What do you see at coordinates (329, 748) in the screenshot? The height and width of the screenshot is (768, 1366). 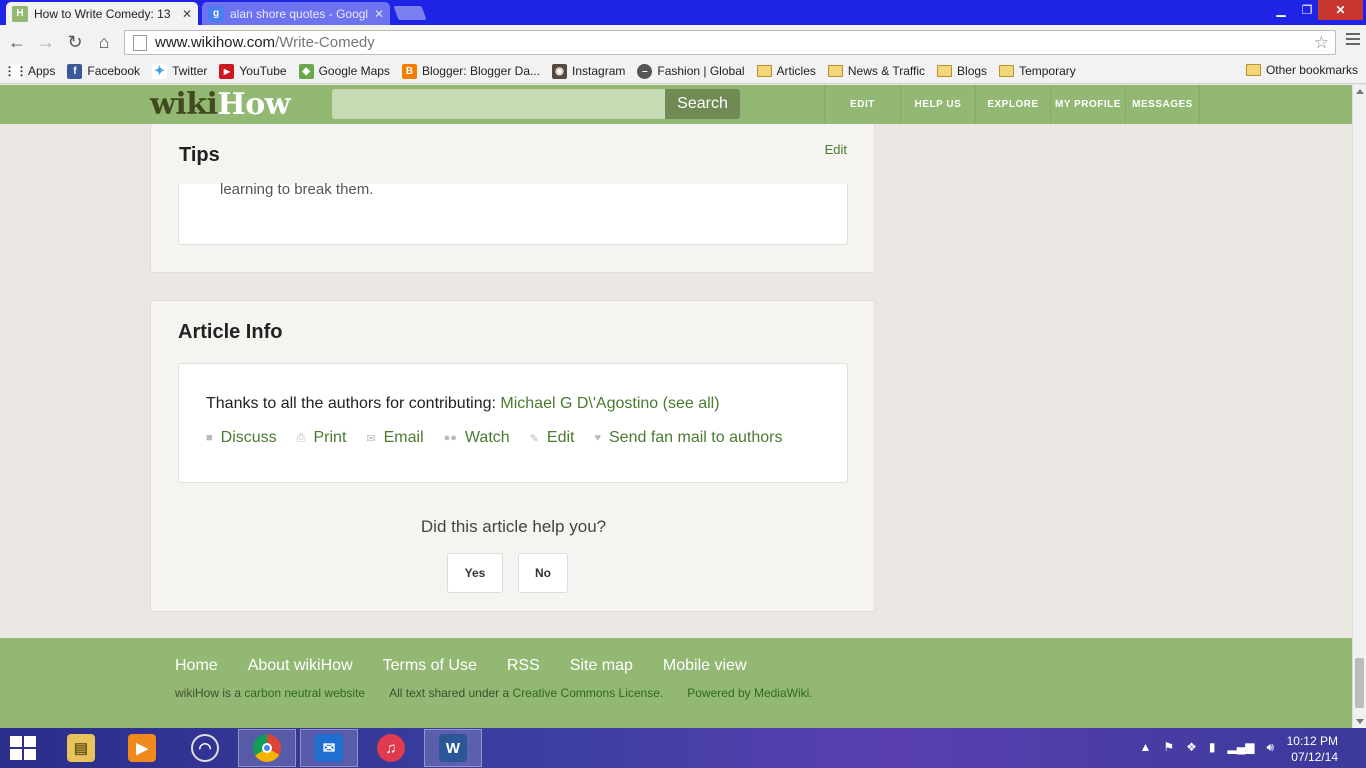 I see `mail-icon: ✉` at bounding box center [329, 748].